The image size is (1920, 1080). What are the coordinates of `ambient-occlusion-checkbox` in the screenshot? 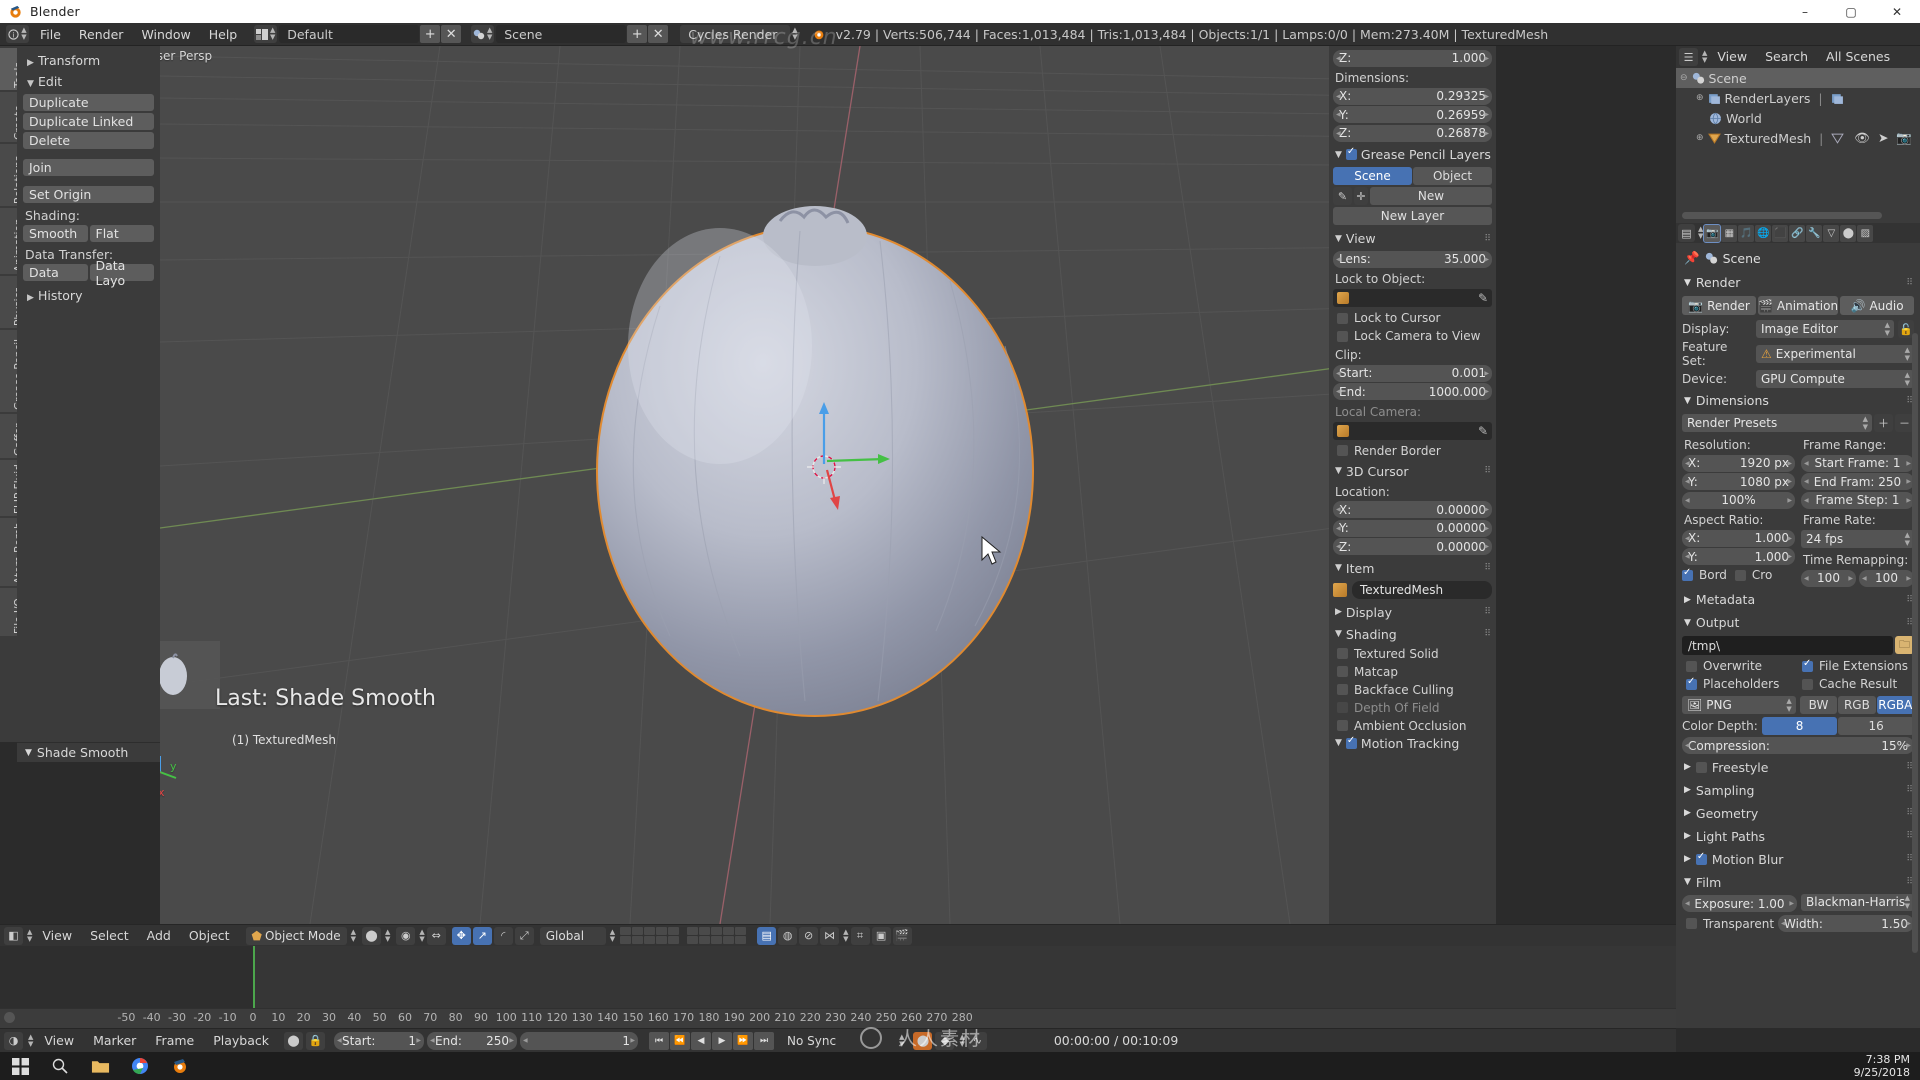 It's located at (1342, 725).